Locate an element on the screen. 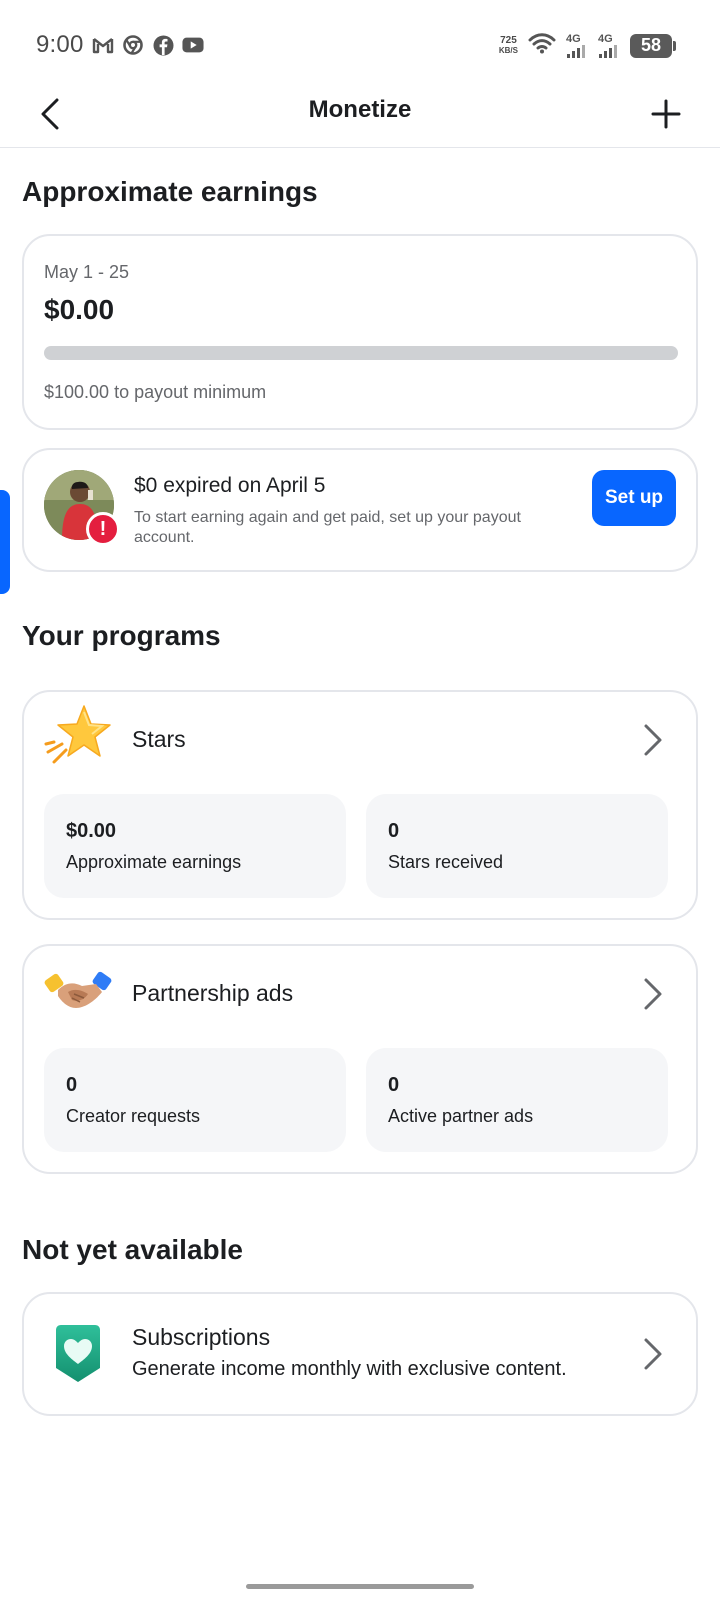 This screenshot has height=1600, width=720. page-title: Monetize is located at coordinates (360, 109).